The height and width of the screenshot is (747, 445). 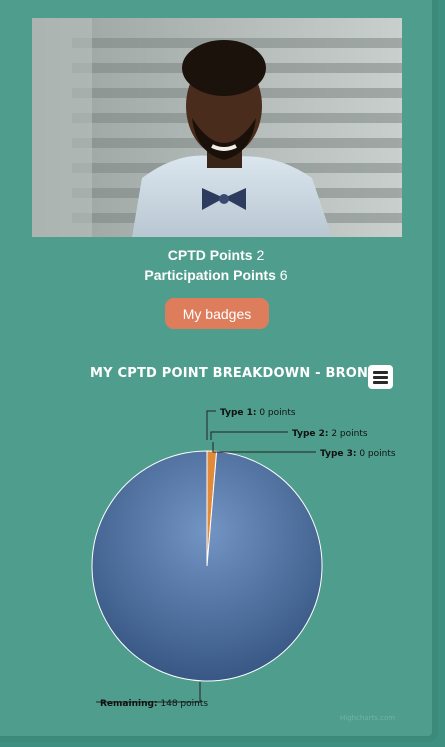 I want to click on data-label-type-2: Type 2: 2 points, so click(x=330, y=434).